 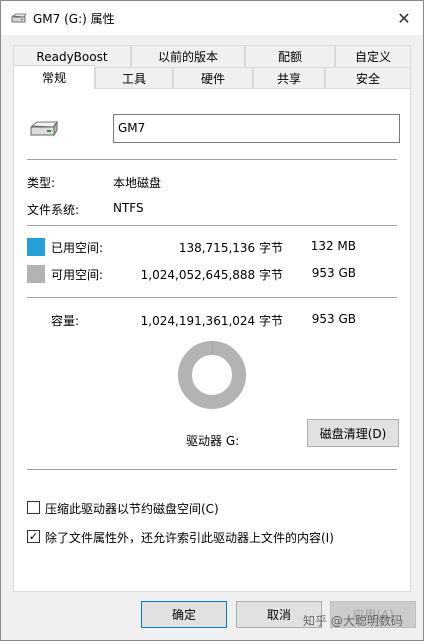 What do you see at coordinates (132, 508) in the screenshot?
I see `compress-label: 压缩此驱动器以节约磁盘空间(C)` at bounding box center [132, 508].